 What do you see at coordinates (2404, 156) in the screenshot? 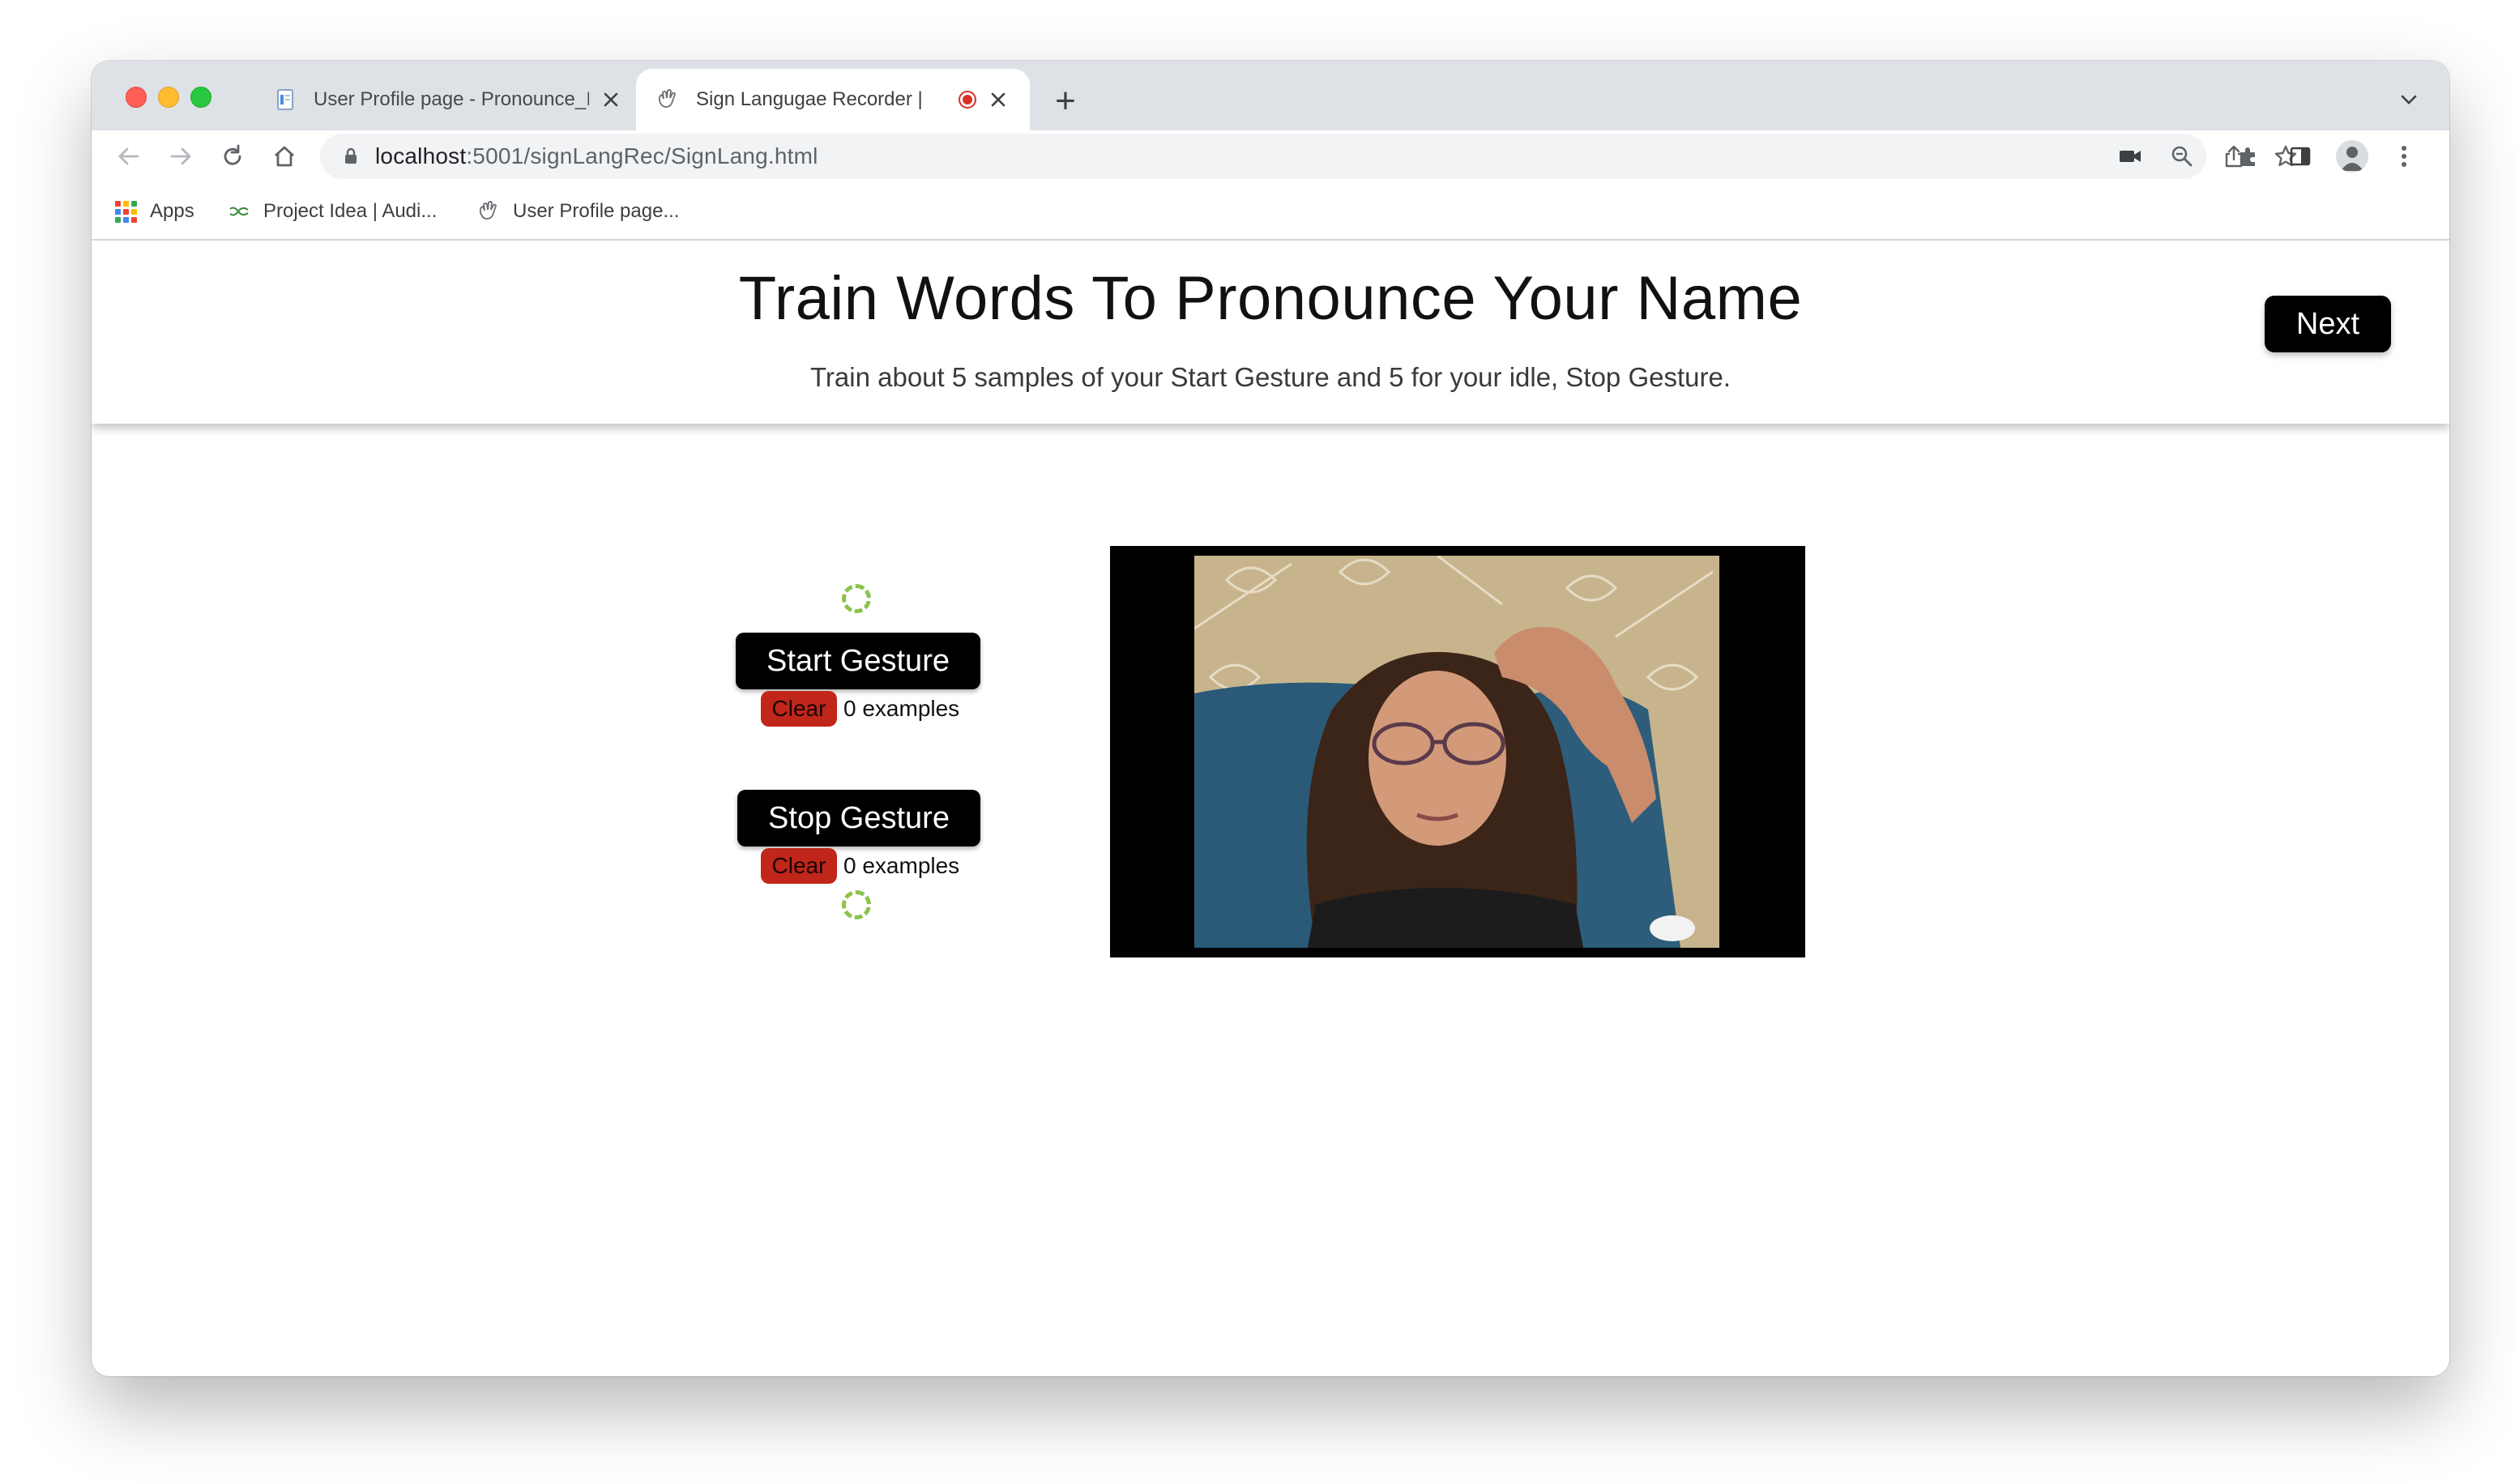
I see `kebab-menu-icon` at bounding box center [2404, 156].